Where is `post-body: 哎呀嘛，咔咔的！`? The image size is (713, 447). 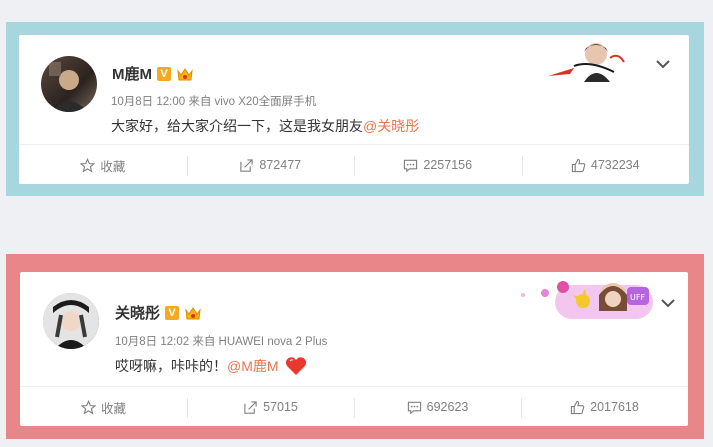
post-body: 哎呀嘛，咔咔的！ is located at coordinates (171, 366).